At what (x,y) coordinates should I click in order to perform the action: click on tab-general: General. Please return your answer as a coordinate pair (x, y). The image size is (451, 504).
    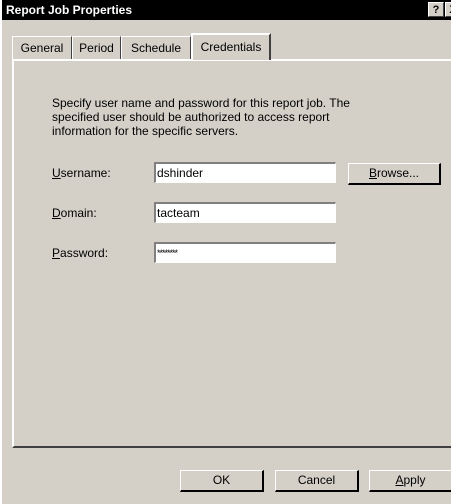
    Looking at the image, I should click on (42, 47).